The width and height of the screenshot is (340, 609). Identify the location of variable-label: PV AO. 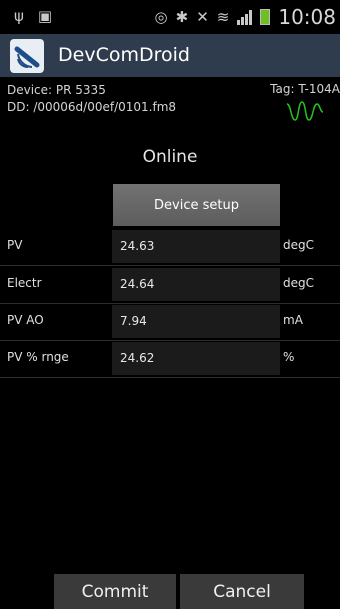
(25, 320).